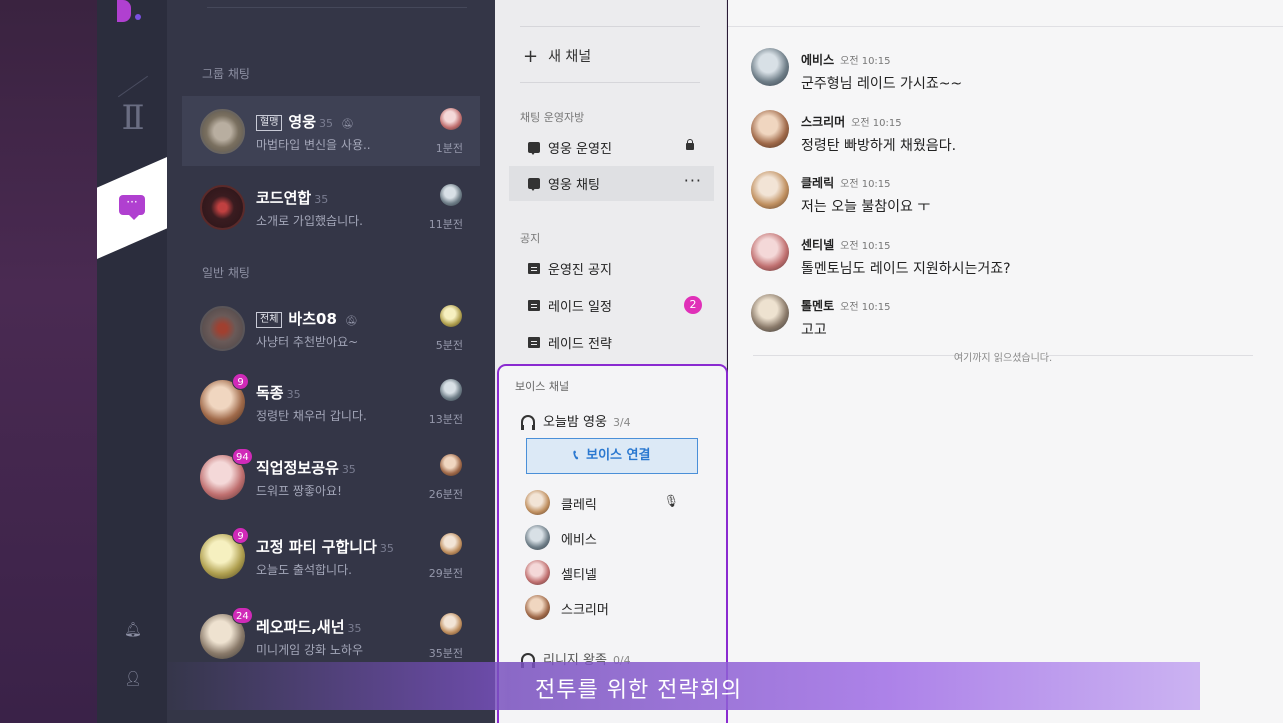 The width and height of the screenshot is (1283, 723). I want to click on chat-preview: 사냥터 추천받아요~, so click(307, 342).